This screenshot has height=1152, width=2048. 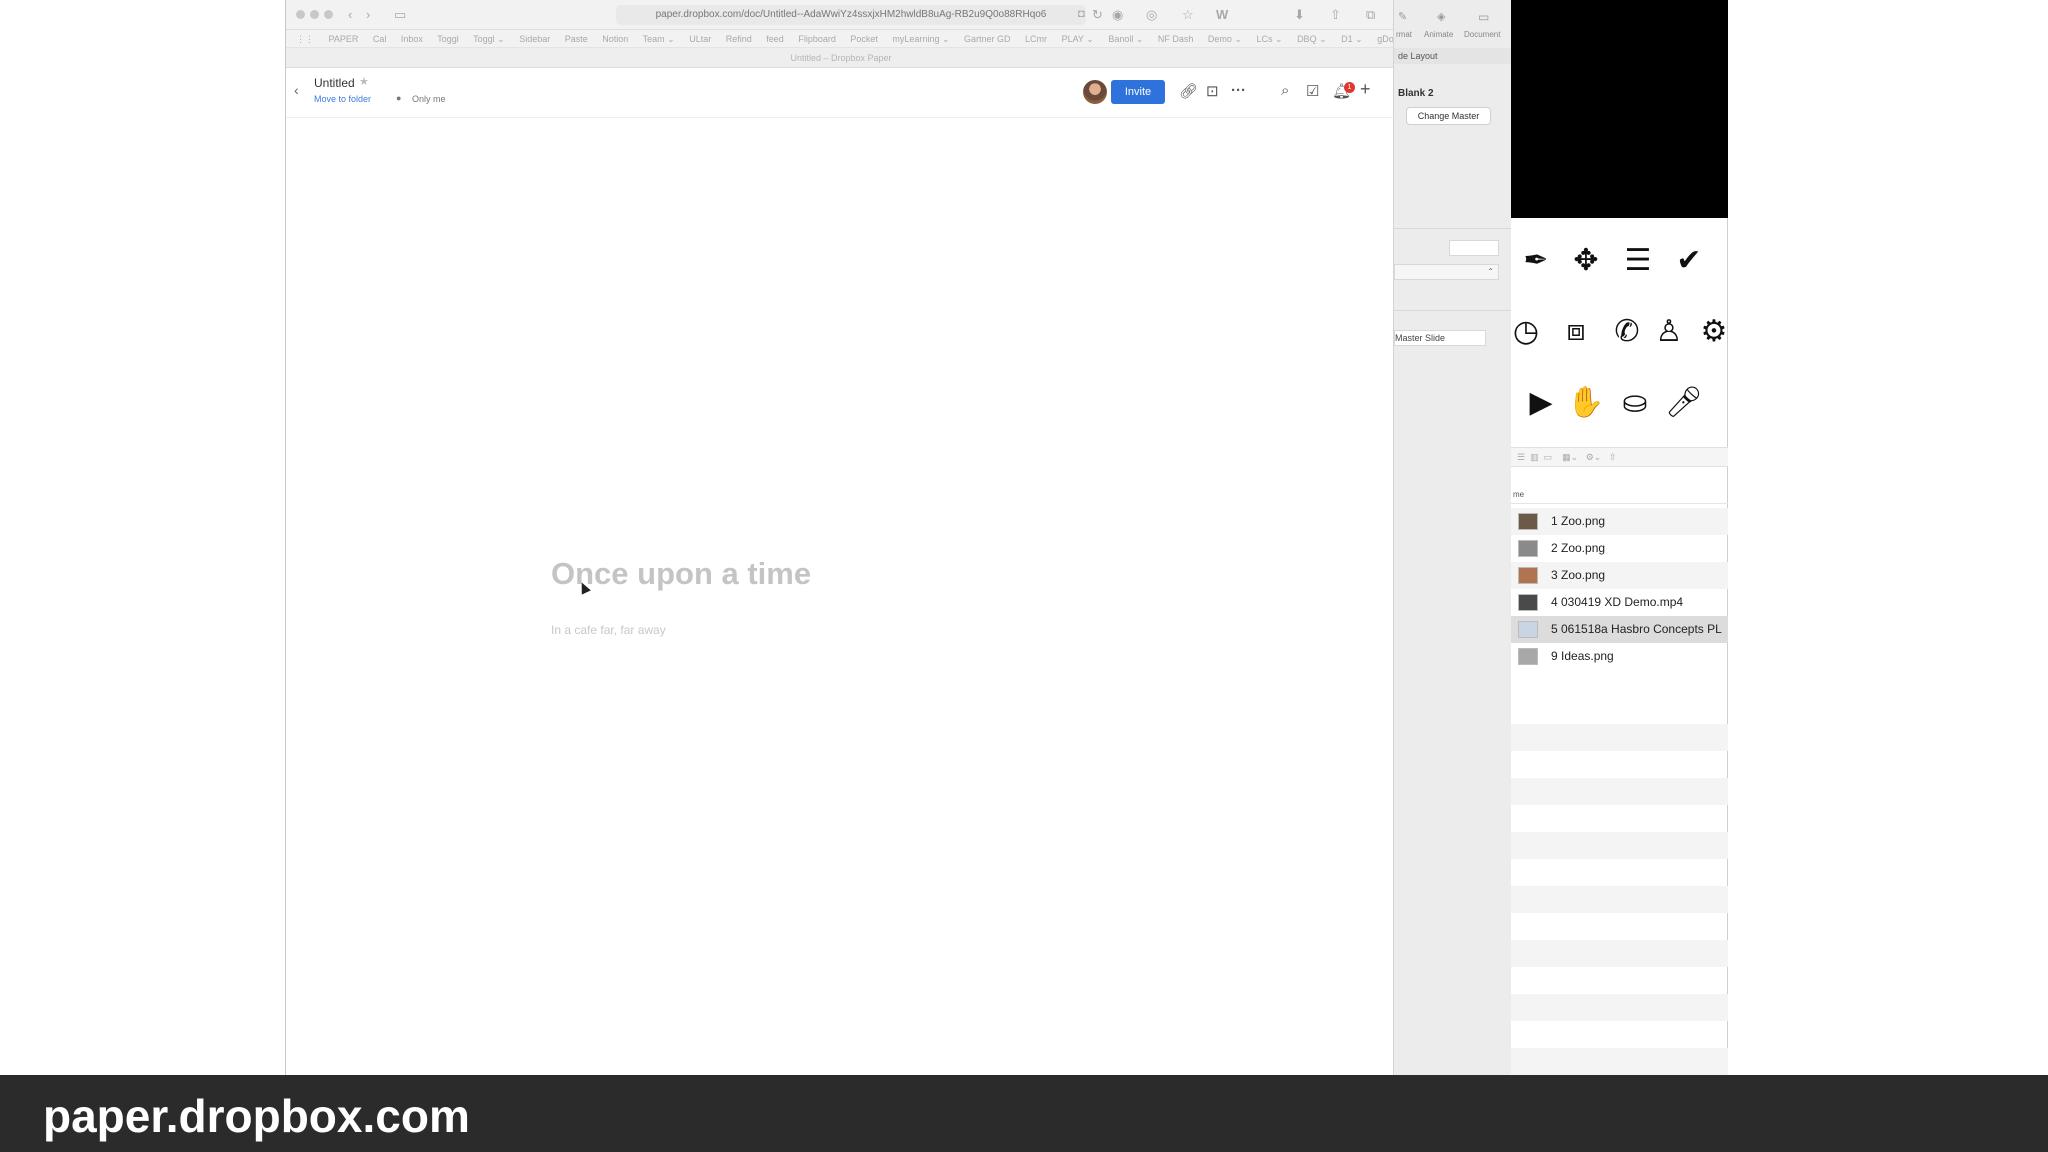 I want to click on file-name: 9 Ideas.png, so click(x=1582, y=656).